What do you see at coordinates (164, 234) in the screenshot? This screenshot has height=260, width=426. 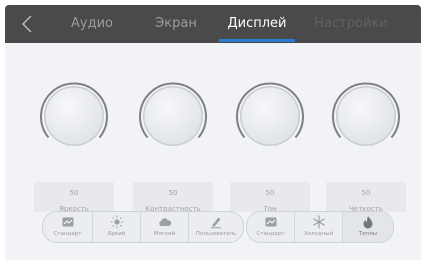 I see `picture-mode-soft-label: Мягкий` at bounding box center [164, 234].